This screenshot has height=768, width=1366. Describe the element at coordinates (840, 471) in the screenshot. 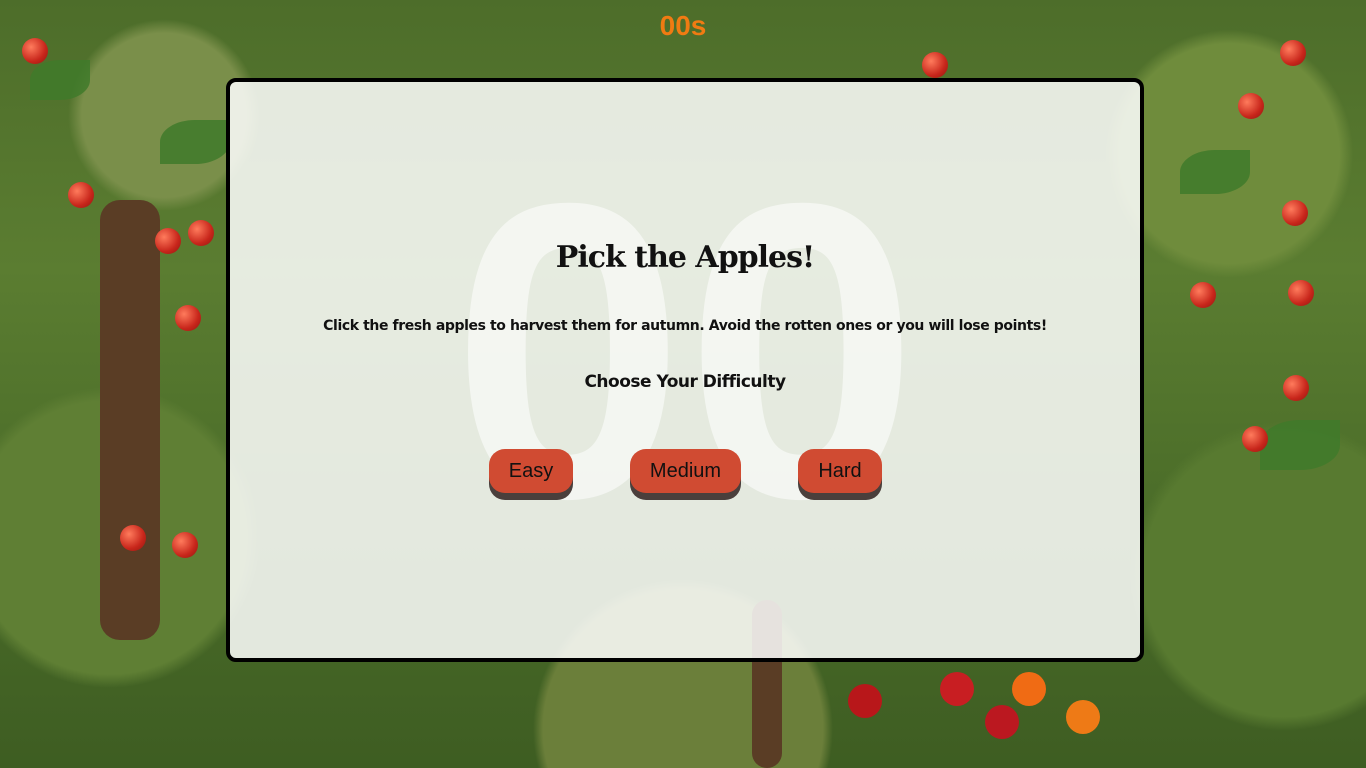

I see `hard-button: Hard` at that location.